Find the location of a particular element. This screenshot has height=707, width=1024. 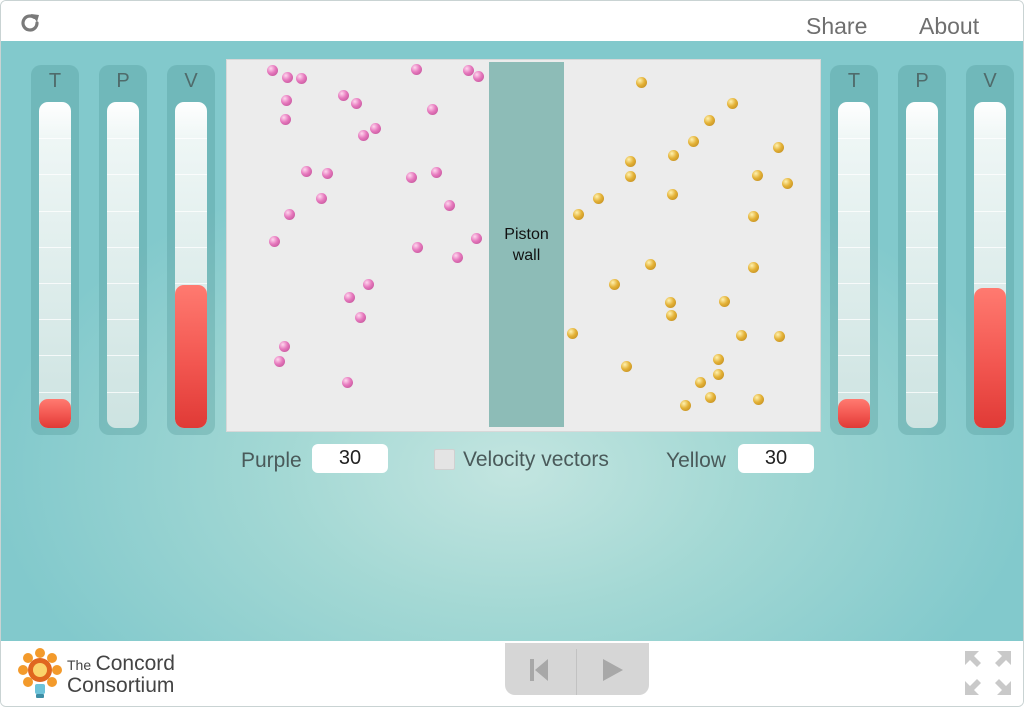

right-pressure-gauge: P is located at coordinates (922, 250).